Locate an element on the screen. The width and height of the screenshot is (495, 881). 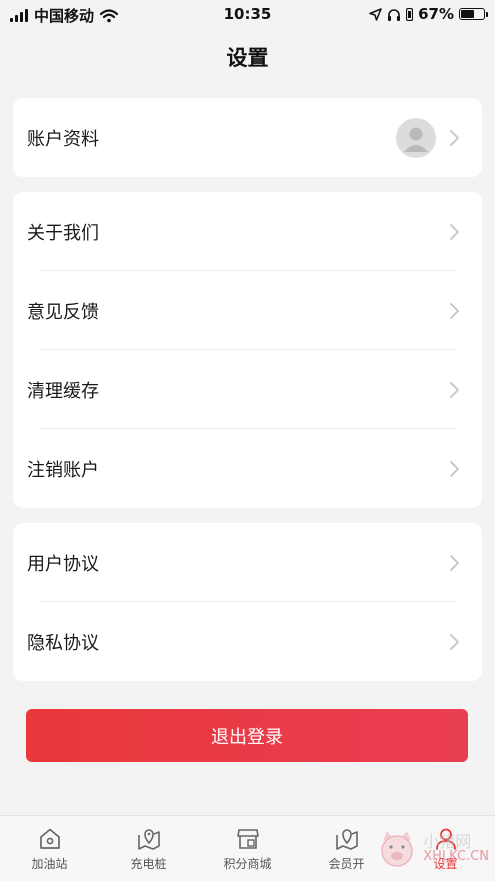
row-clear-cache: 清理缓存 is located at coordinates (247, 389).